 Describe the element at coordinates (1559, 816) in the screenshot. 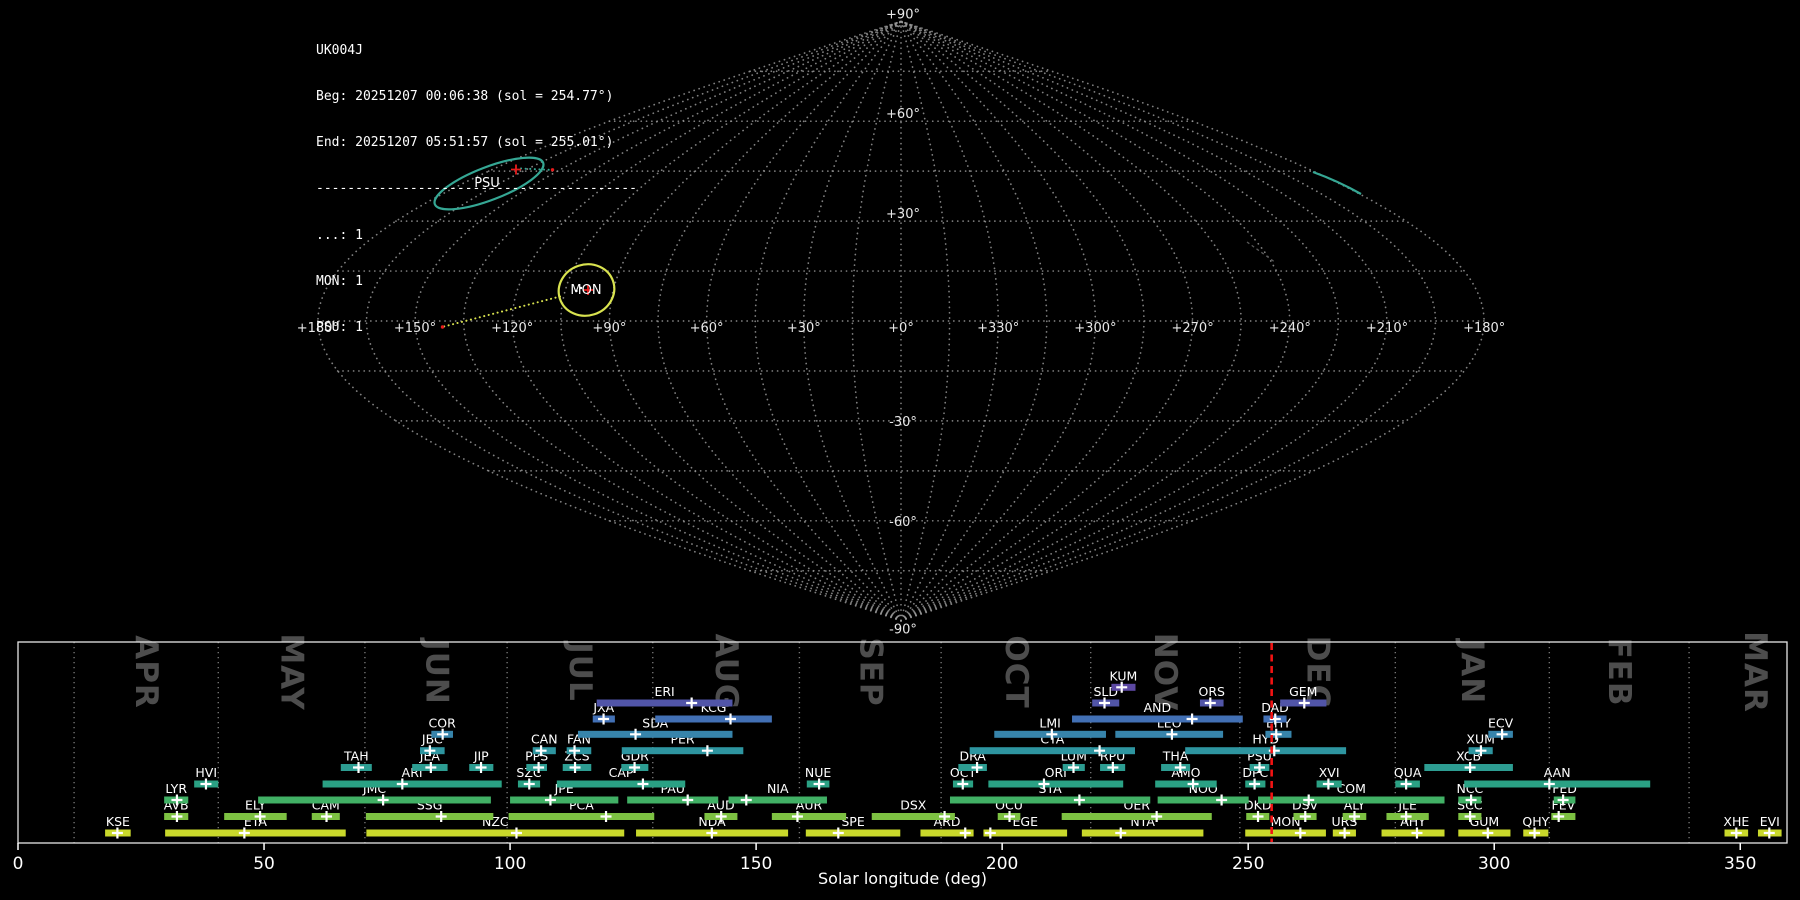

I see `peak-marker-FEV` at that location.